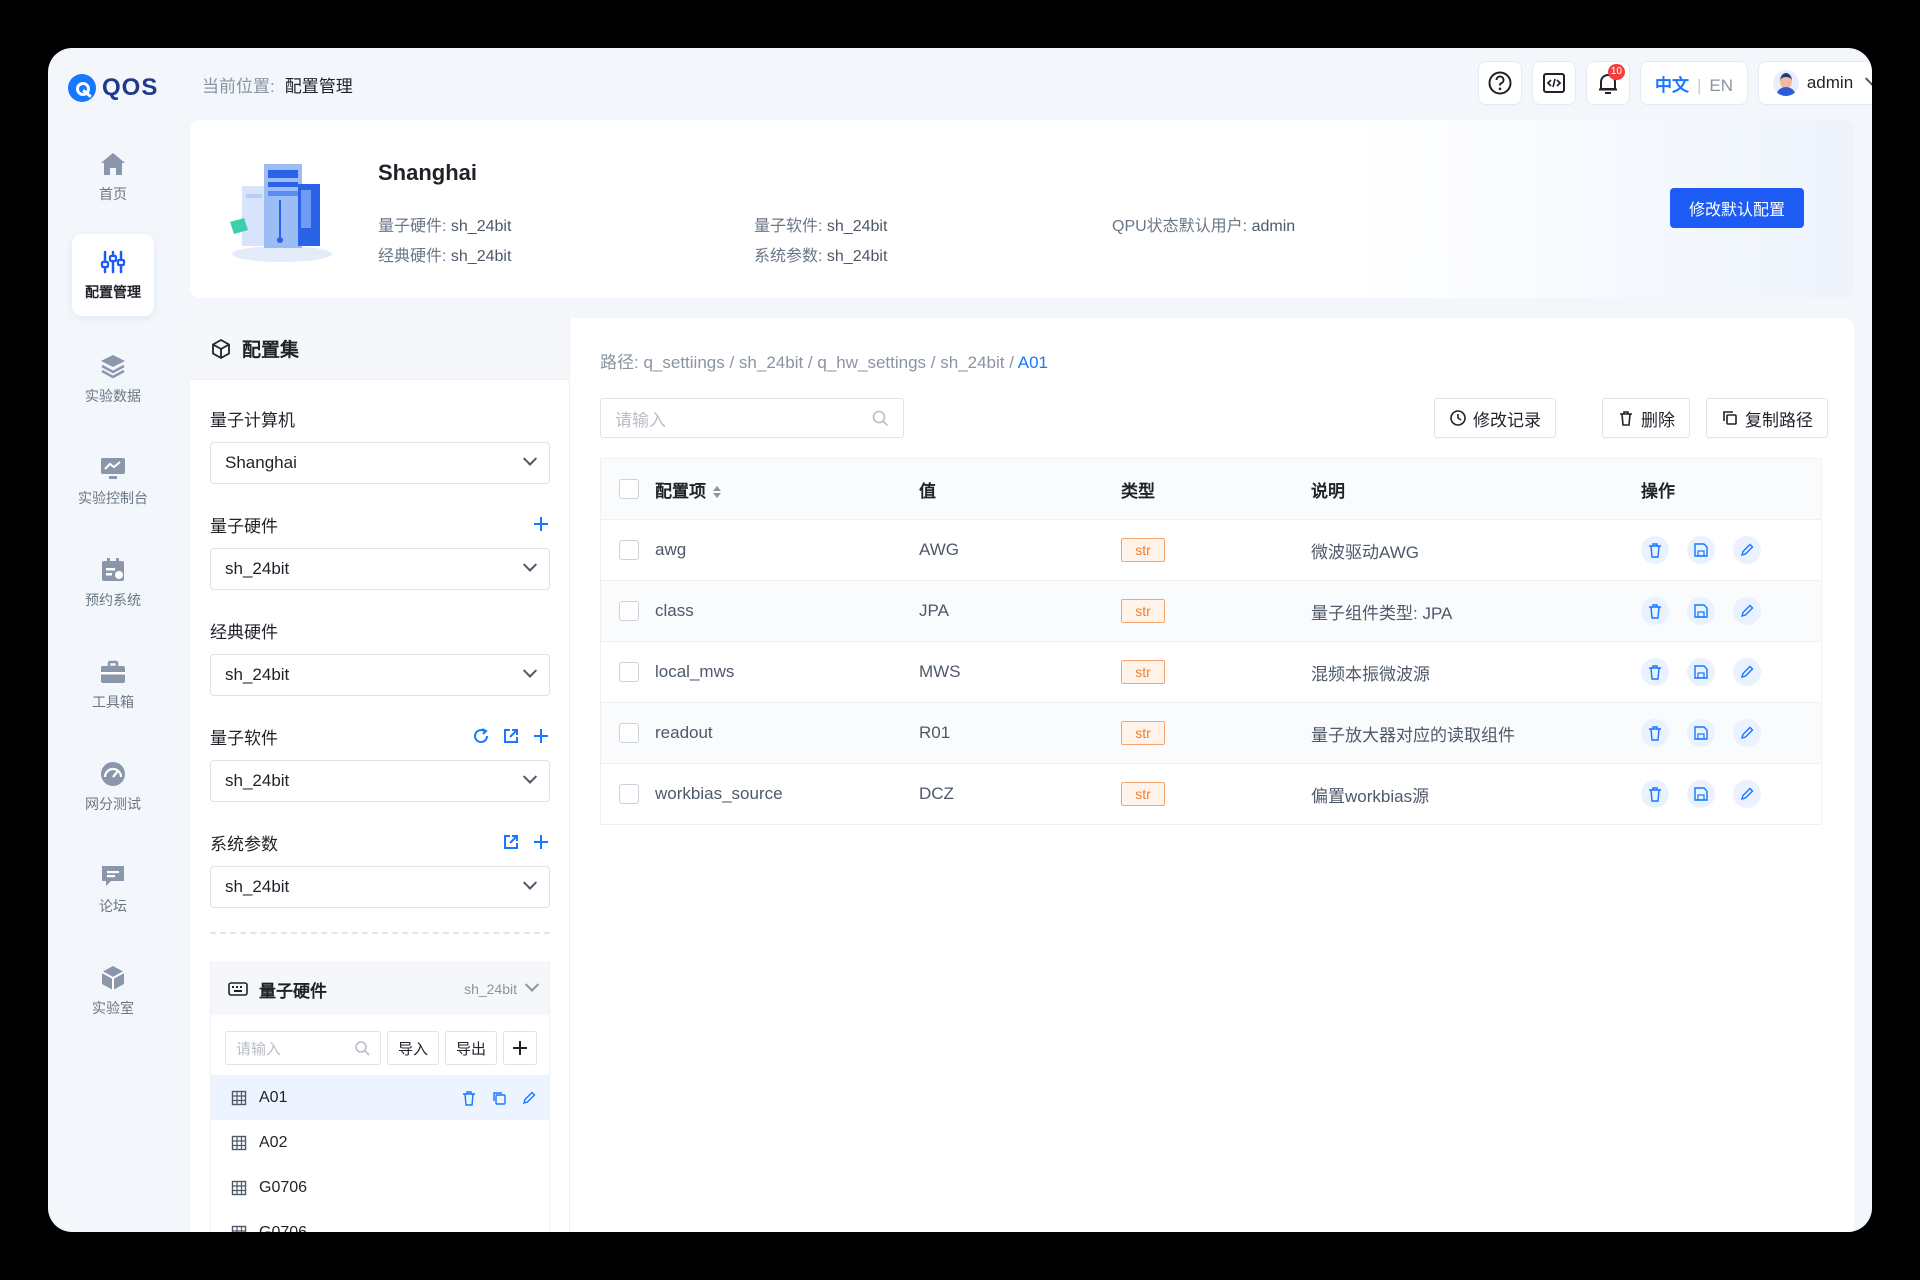 This screenshot has height=1280, width=1920. What do you see at coordinates (529, 1098) in the screenshot?
I see `edit-icon` at bounding box center [529, 1098].